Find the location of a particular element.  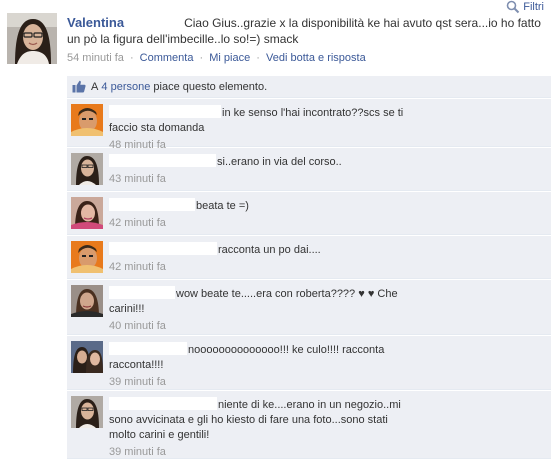

author-avatar is located at coordinates (32, 38).